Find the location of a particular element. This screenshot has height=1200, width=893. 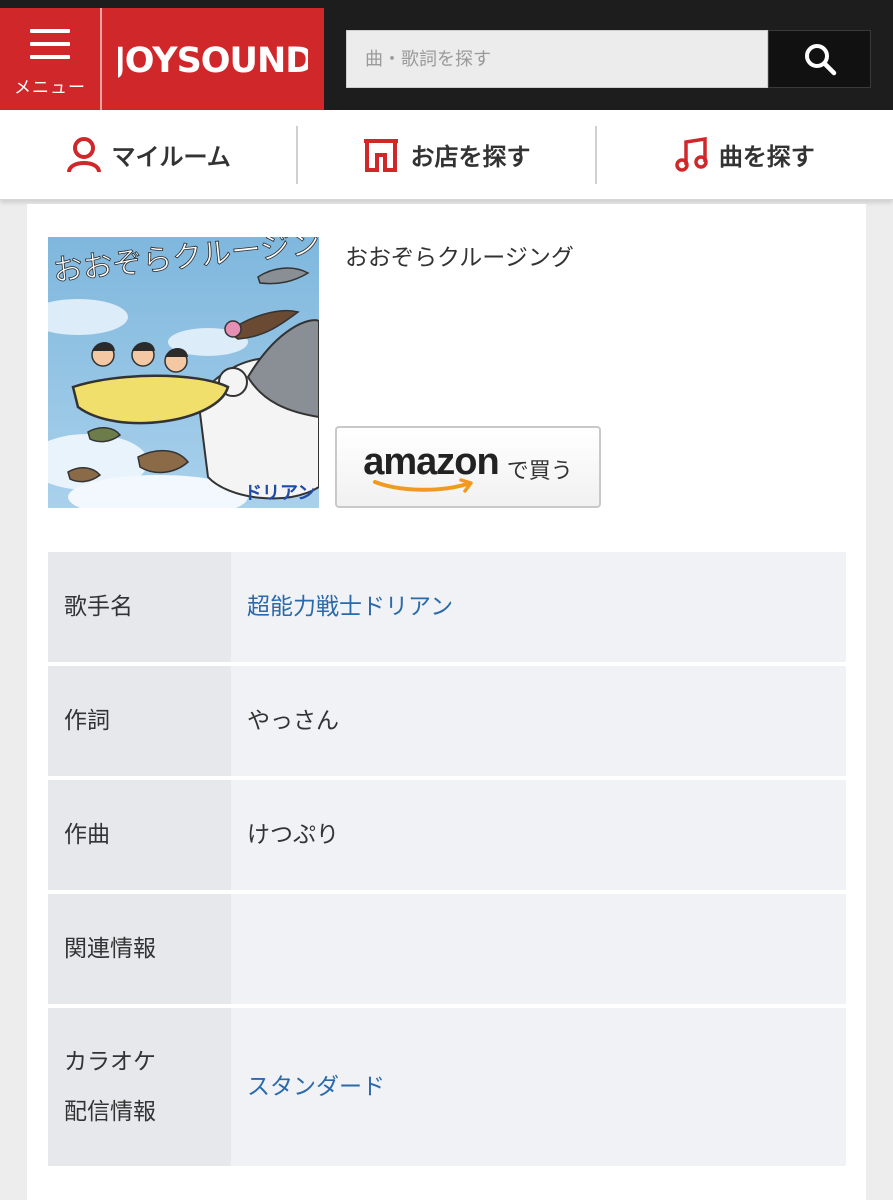

album-art-image: おおぞらクルージング ドリアン is located at coordinates (183, 372).